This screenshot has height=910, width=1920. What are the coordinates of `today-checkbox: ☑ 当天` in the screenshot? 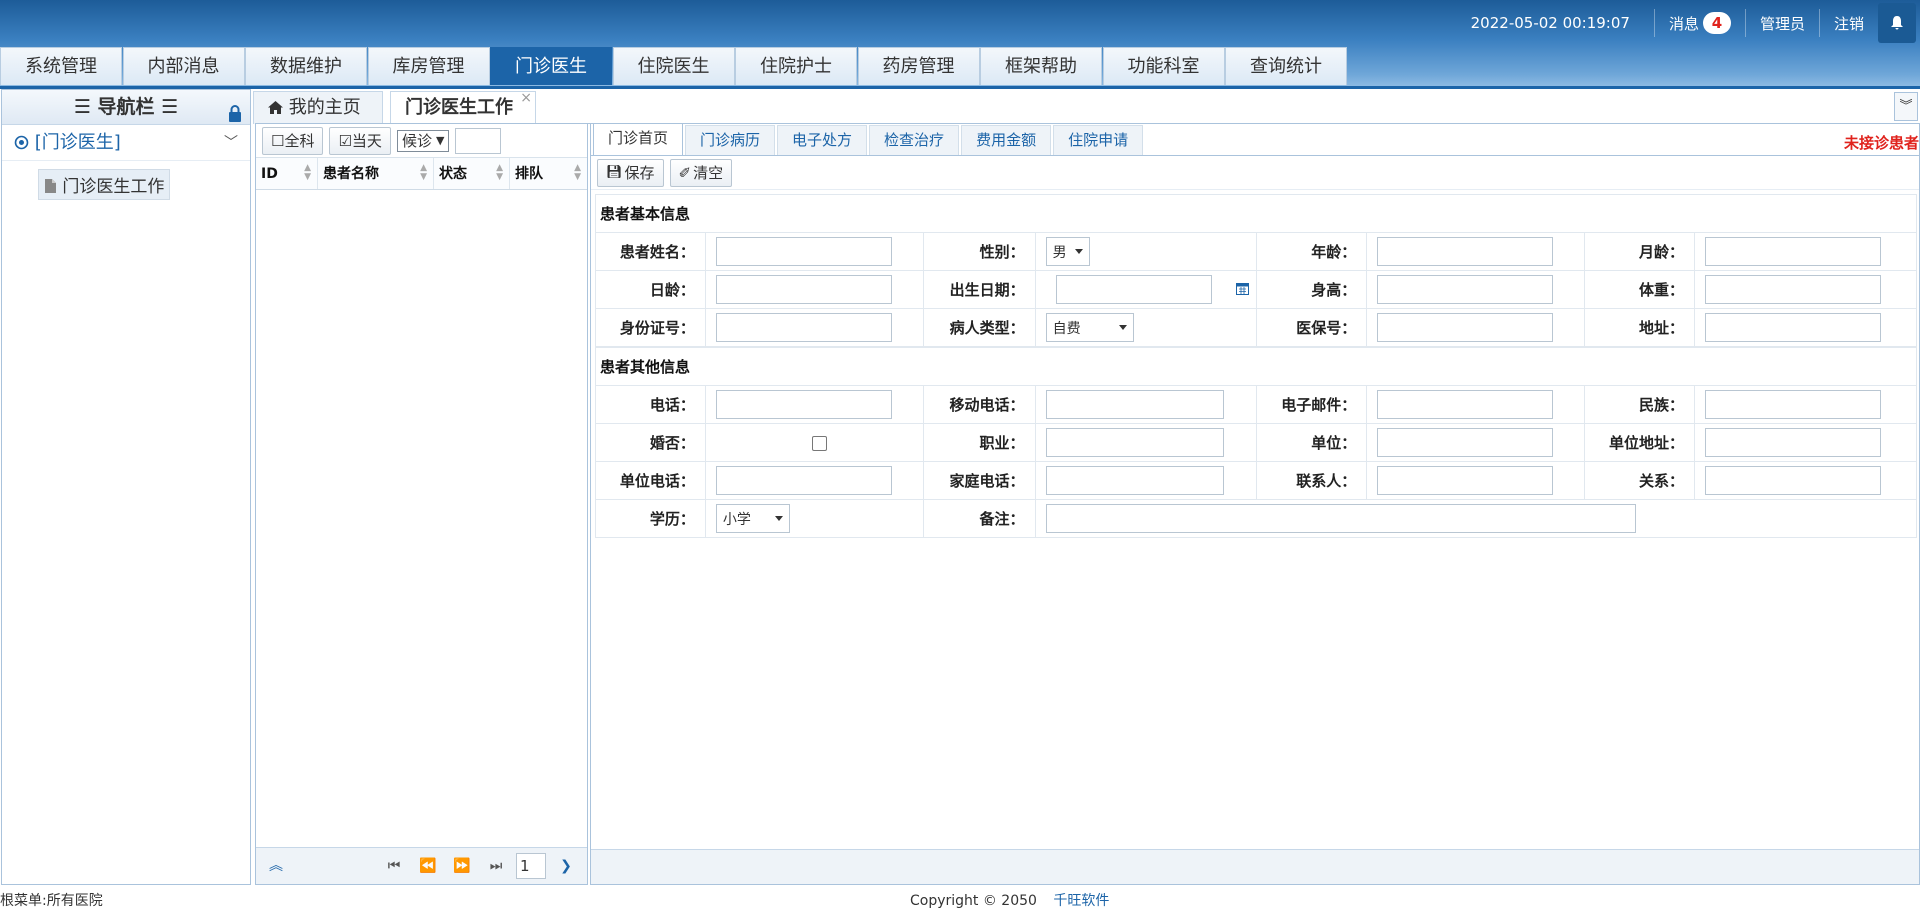 It's located at (360, 140).